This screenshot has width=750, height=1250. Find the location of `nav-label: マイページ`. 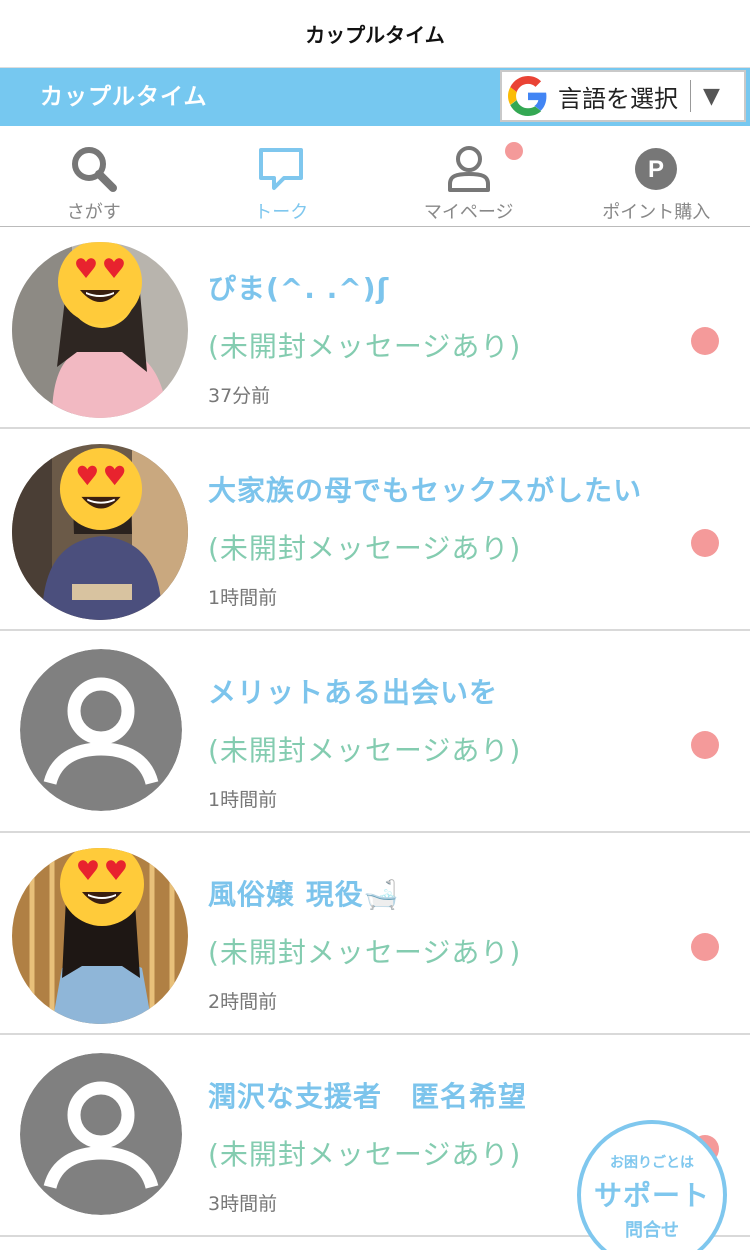

nav-label: マイページ is located at coordinates (468, 212).